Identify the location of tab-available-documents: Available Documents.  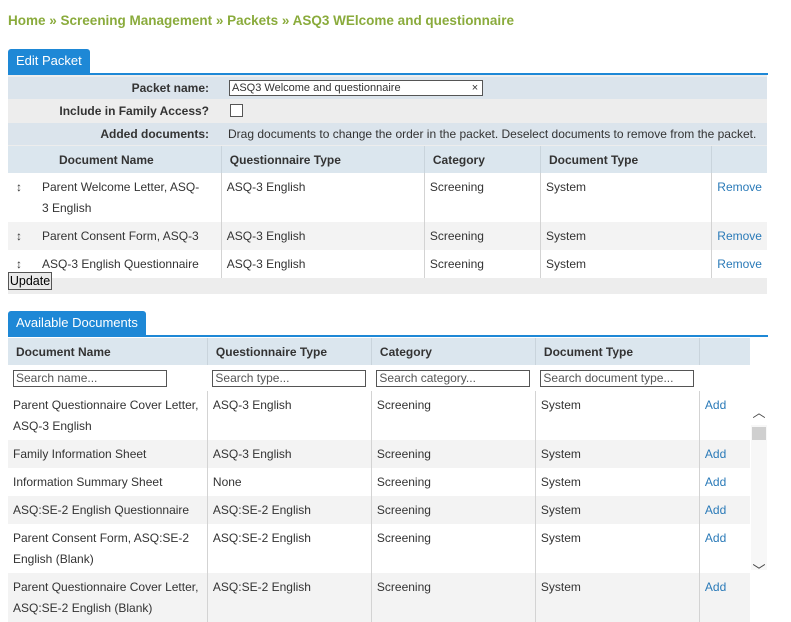
(77, 323).